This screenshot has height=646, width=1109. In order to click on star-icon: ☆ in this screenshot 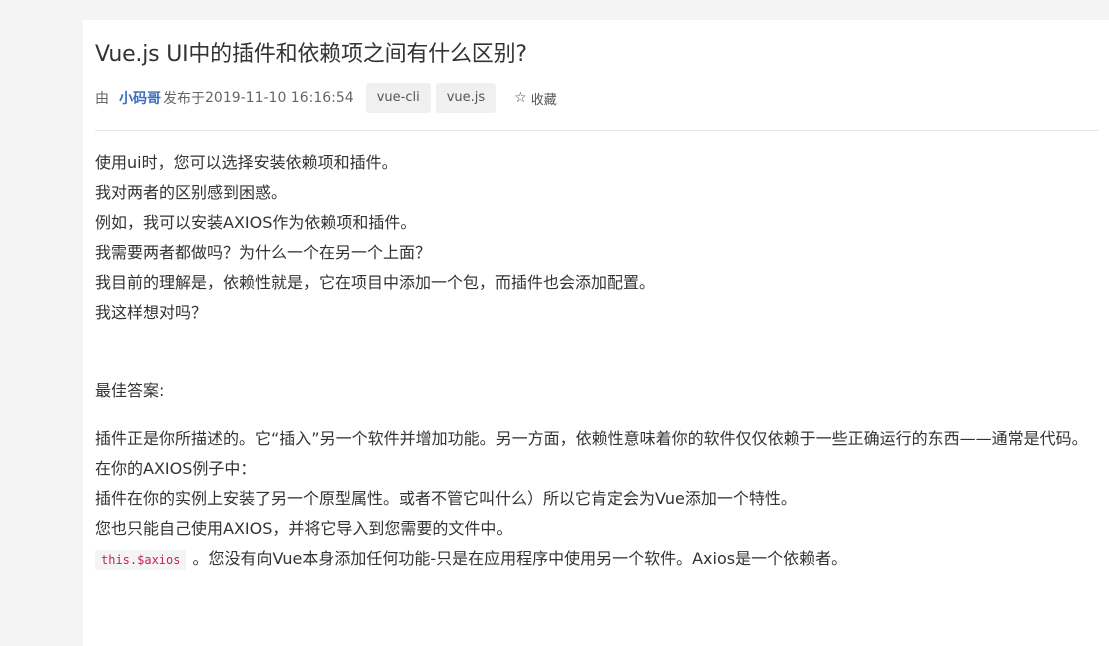, I will do `click(520, 98)`.